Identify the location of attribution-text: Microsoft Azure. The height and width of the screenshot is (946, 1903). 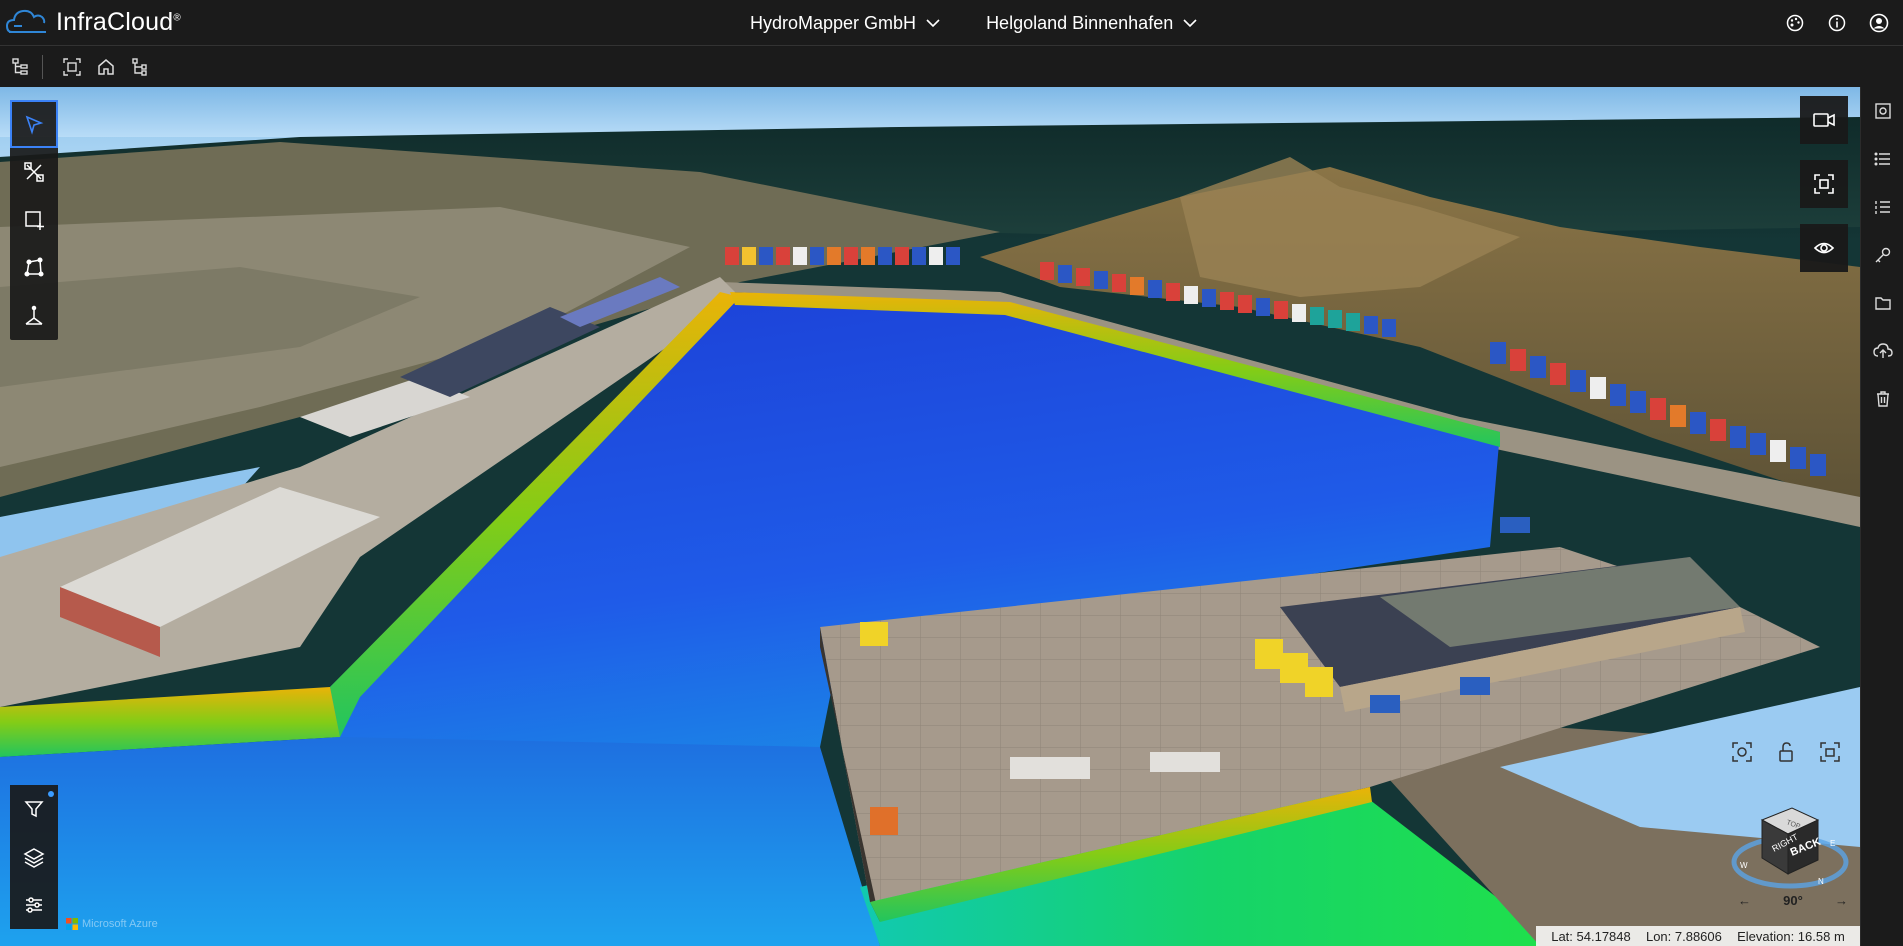
(120, 924).